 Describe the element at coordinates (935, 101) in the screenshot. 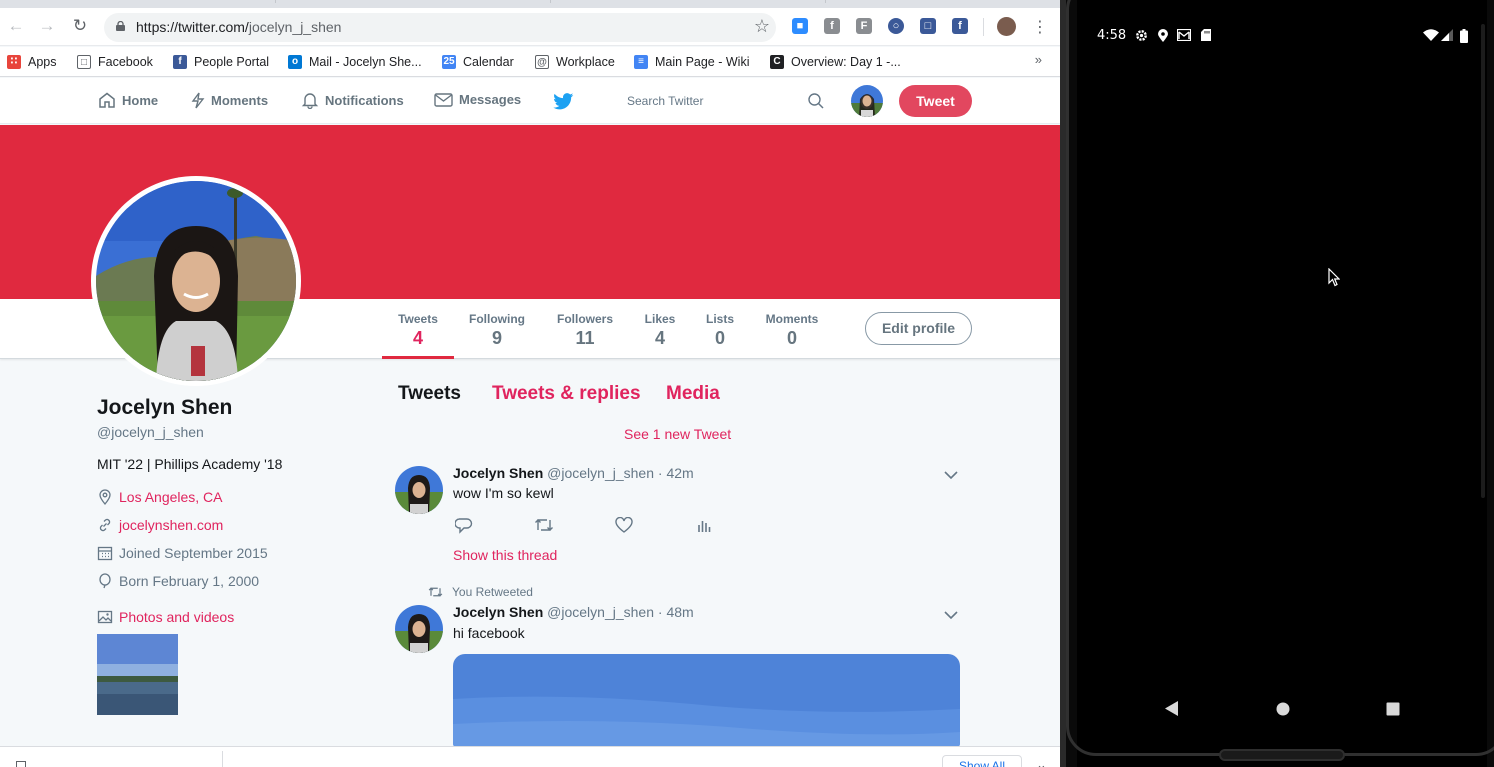

I see `tweet-button: Tweet` at that location.